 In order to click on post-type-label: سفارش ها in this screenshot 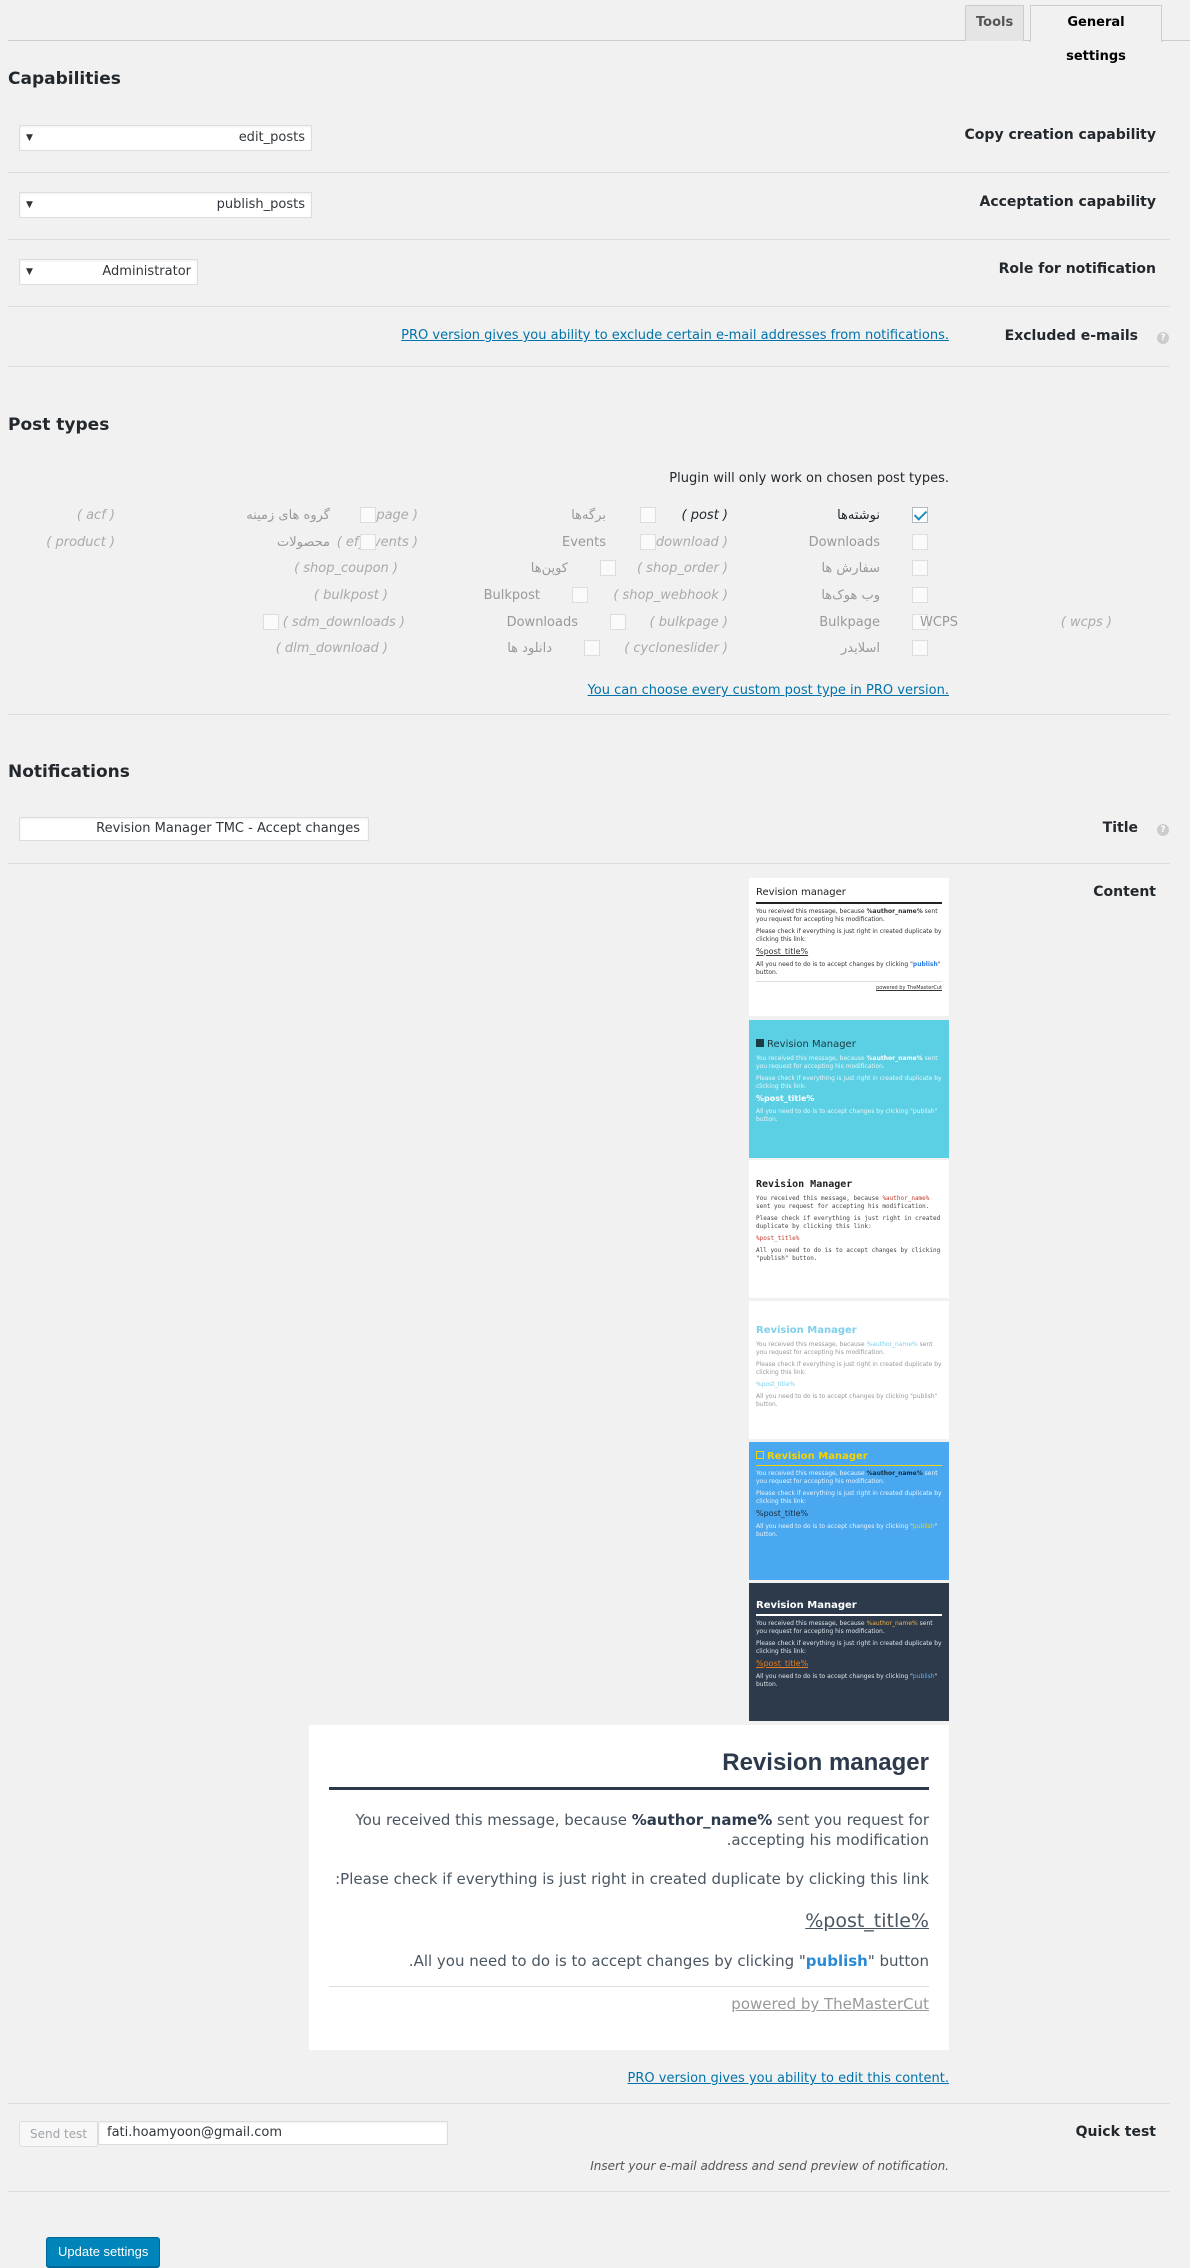, I will do `click(850, 568)`.